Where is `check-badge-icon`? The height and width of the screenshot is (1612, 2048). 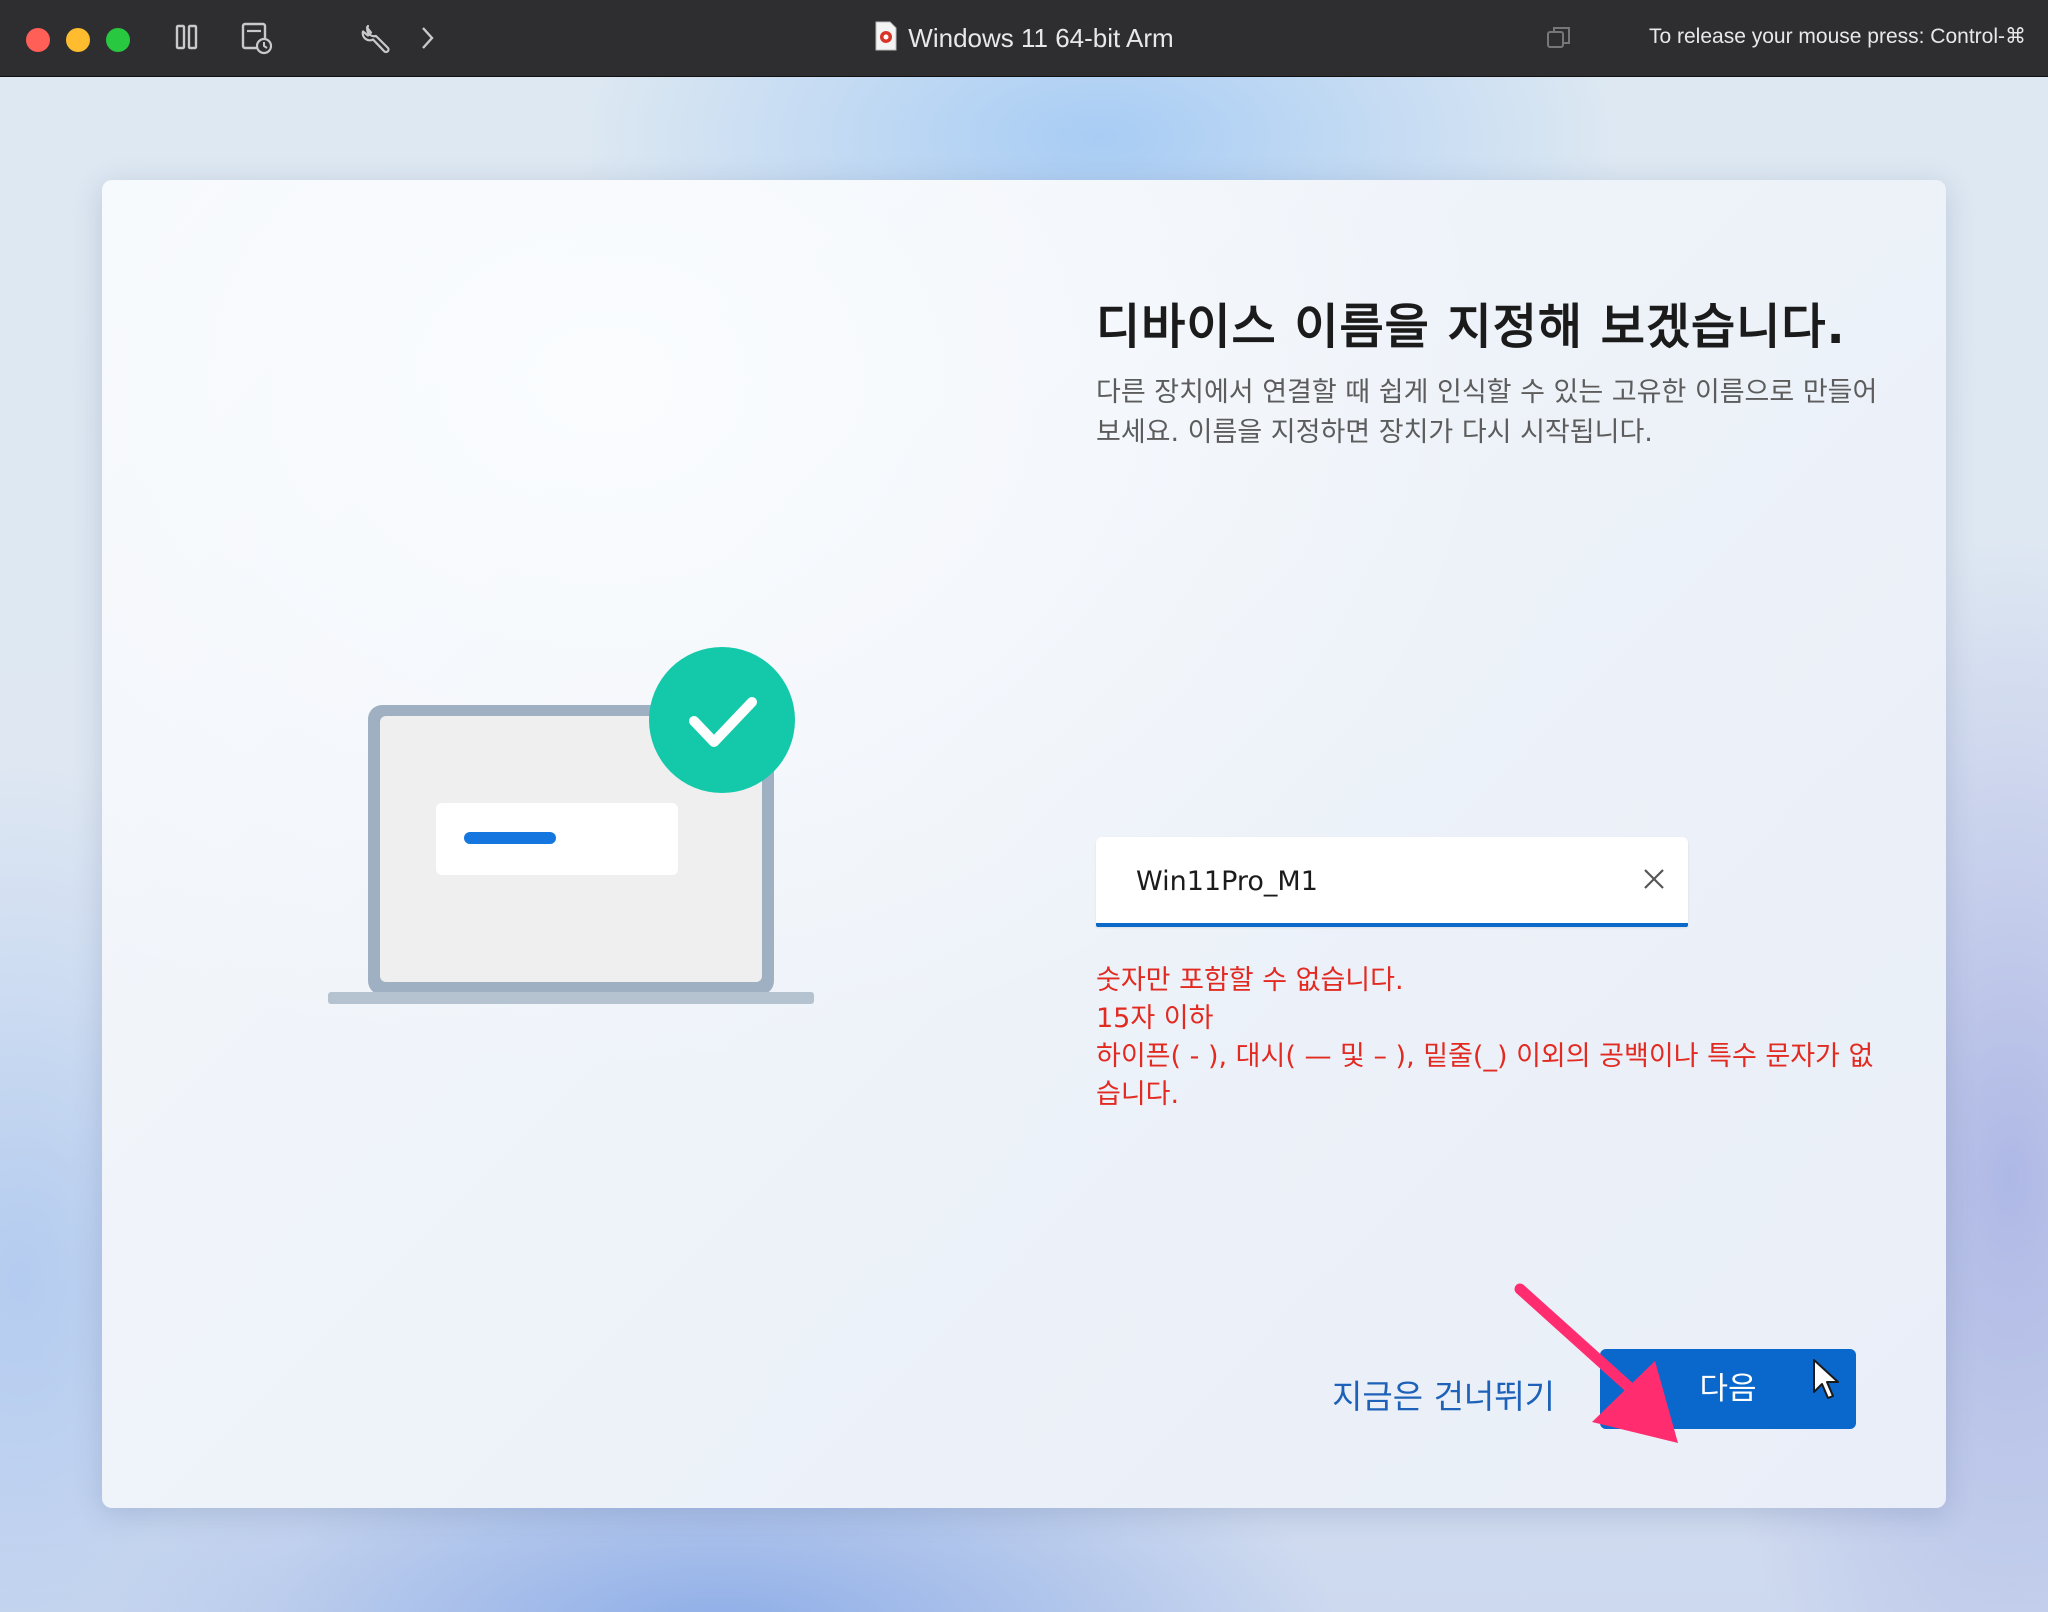
check-badge-icon is located at coordinates (722, 720).